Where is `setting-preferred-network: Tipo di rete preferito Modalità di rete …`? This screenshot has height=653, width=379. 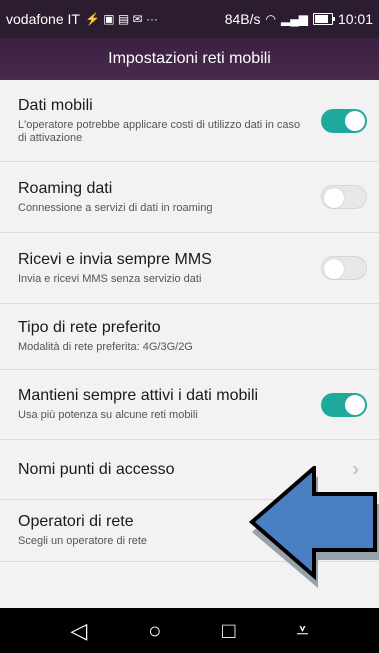
setting-preferred-network: Tipo di rete preferito Modalità di rete … is located at coordinates (189, 337).